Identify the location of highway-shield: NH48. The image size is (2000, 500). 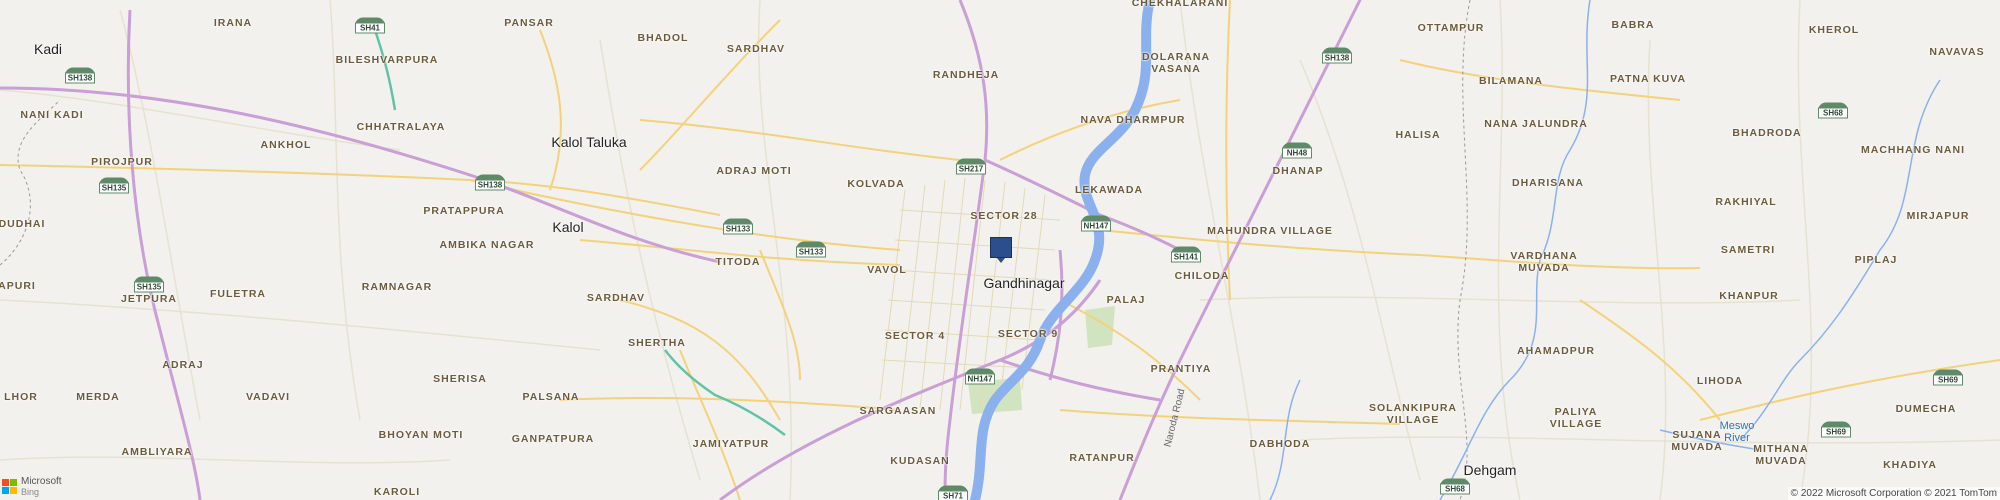
(1297, 151).